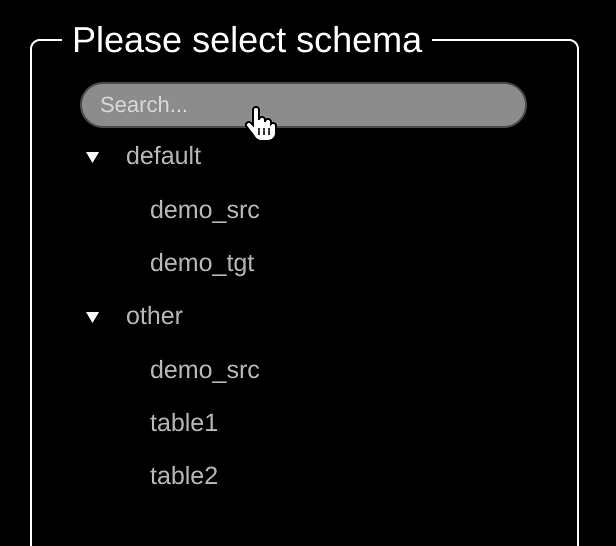 This screenshot has height=546, width=616. Describe the element at coordinates (184, 423) in the screenshot. I see `tree-item: table1` at that location.